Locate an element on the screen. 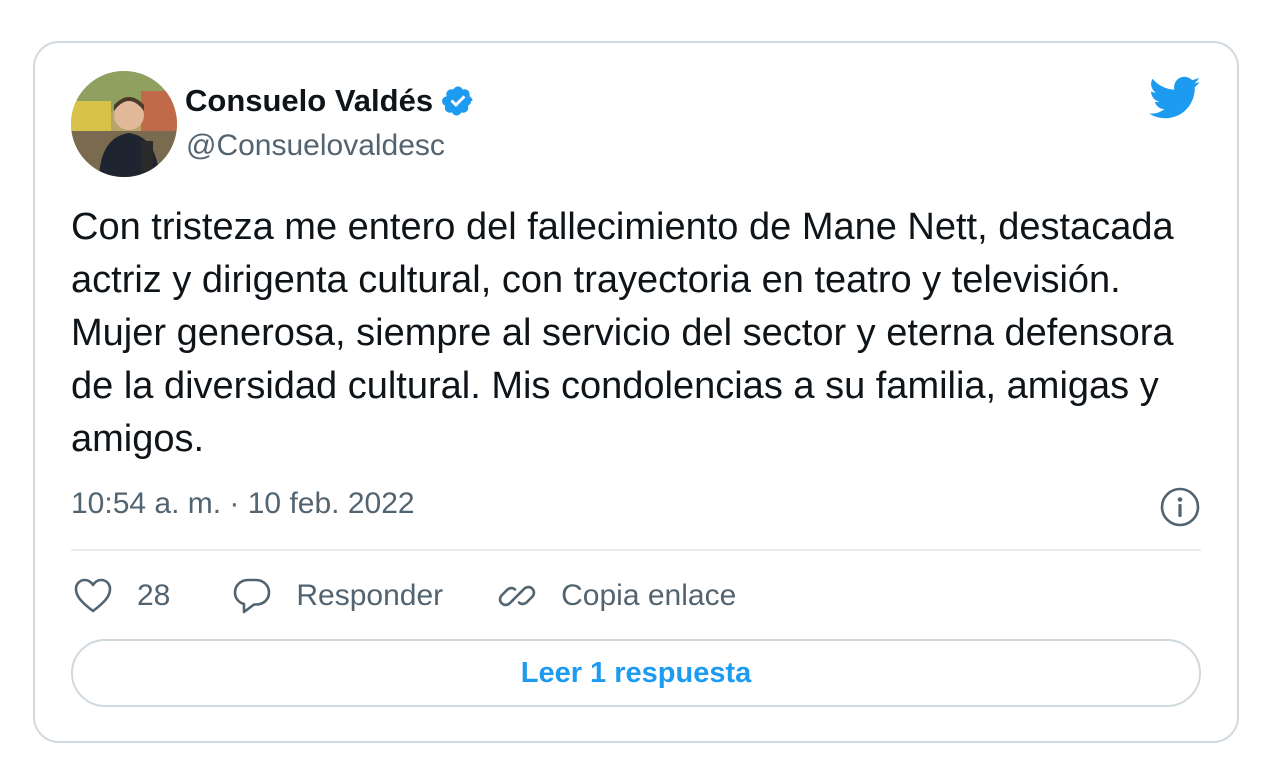 The image size is (1274, 780). author-handle: @Consuelovaldesc is located at coordinates (315, 146).